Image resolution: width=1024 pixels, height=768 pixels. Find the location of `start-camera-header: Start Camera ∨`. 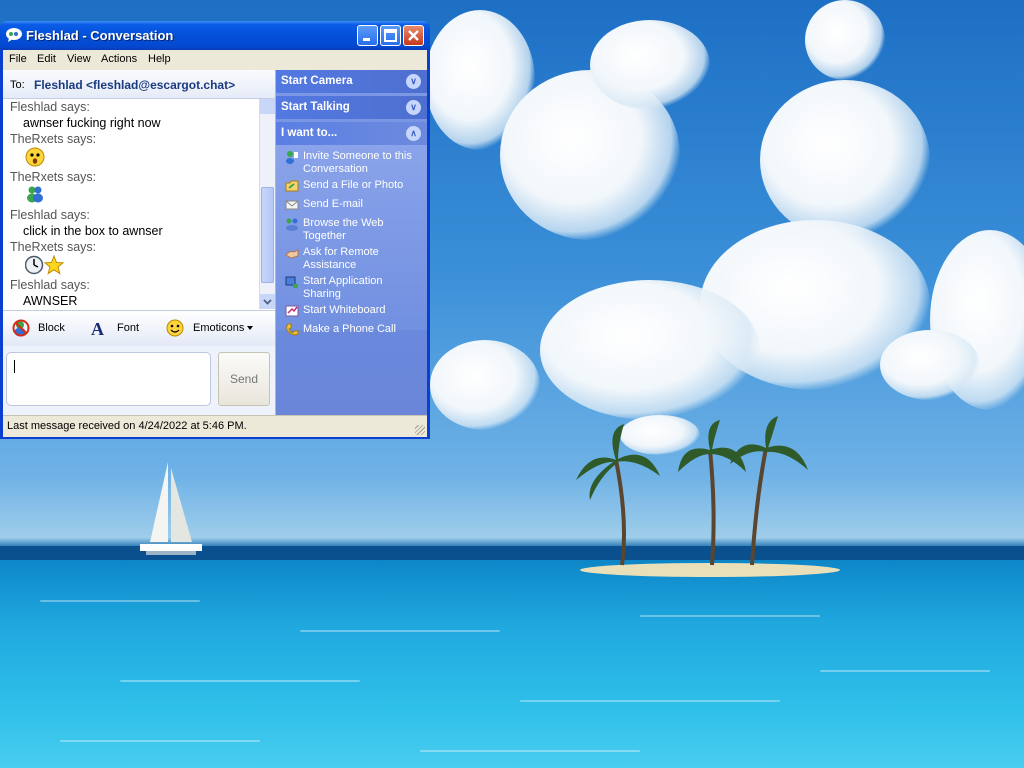

start-camera-header: Start Camera ∨ is located at coordinates (351, 81).